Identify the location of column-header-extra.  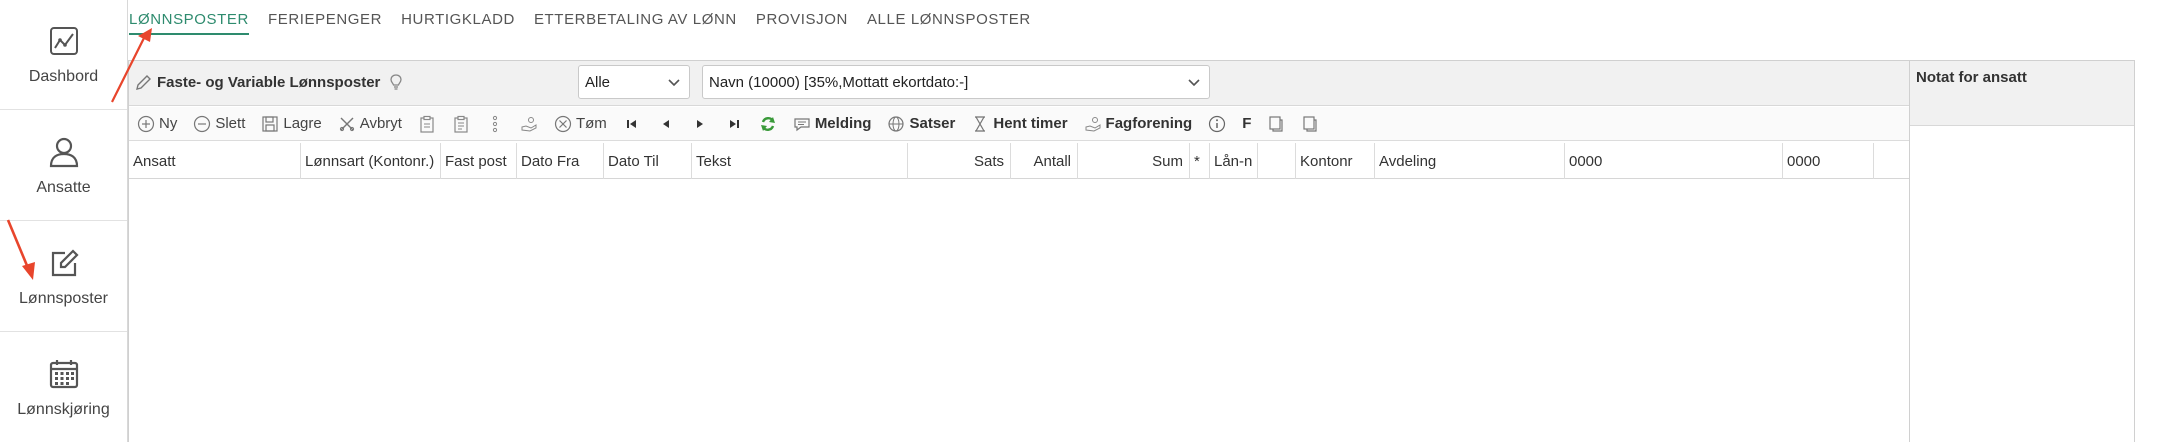
(1892, 161).